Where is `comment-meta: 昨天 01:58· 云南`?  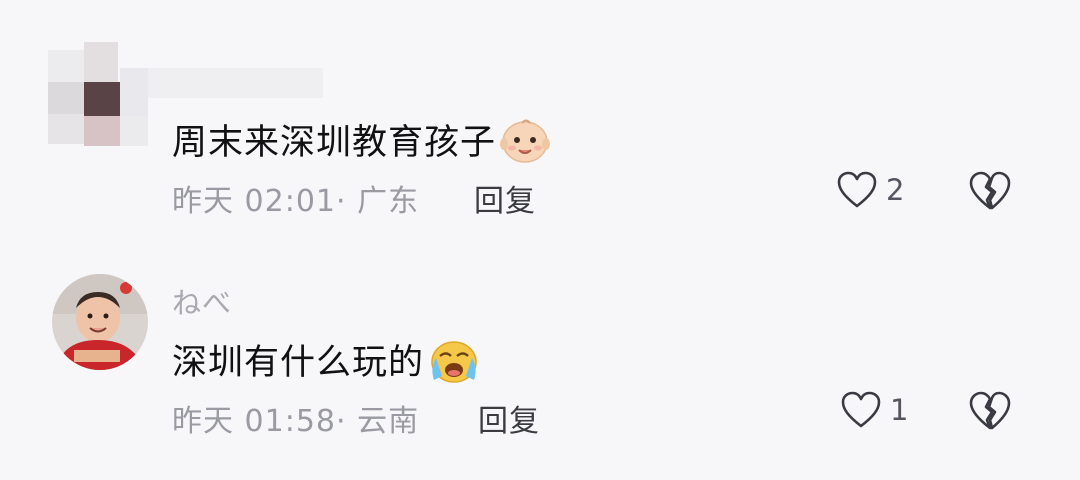 comment-meta: 昨天 01:58· 云南 is located at coordinates (295, 418).